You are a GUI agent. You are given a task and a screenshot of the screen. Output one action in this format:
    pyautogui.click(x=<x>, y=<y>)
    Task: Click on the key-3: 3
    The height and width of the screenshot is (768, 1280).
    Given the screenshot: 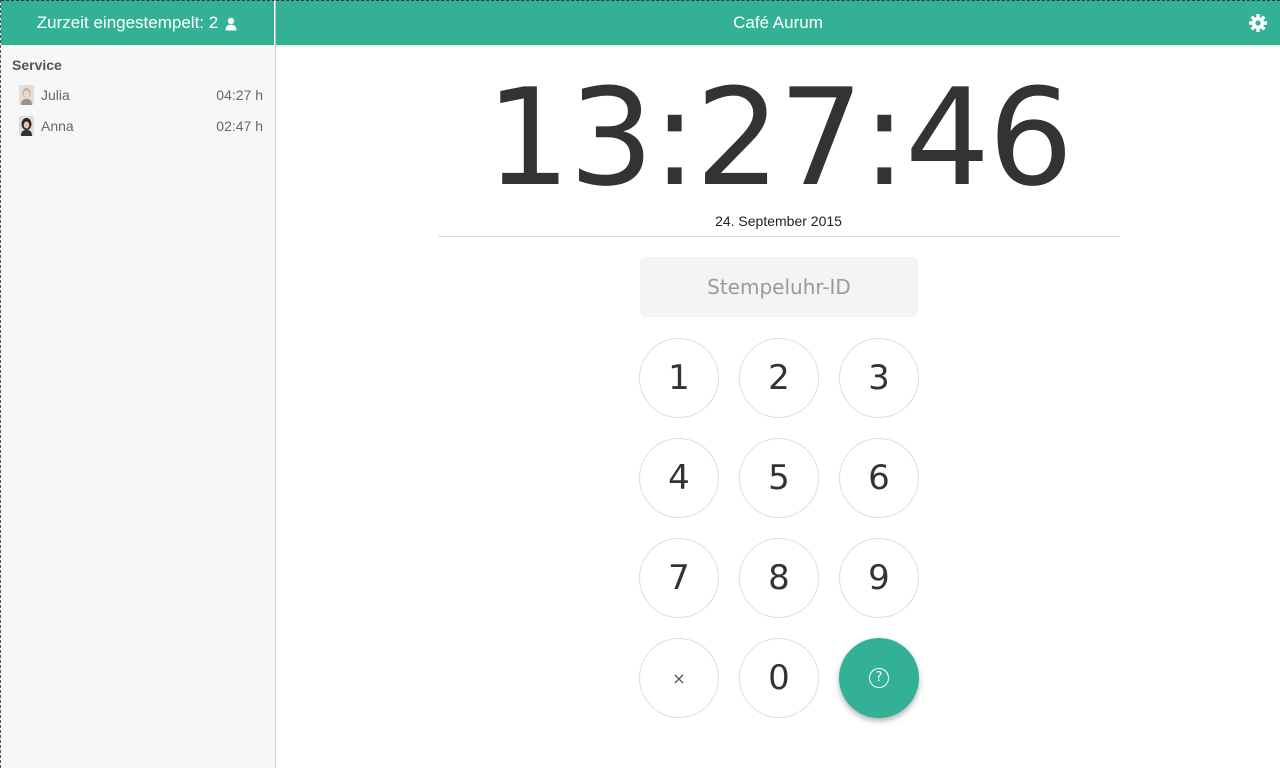 What is the action you would take?
    pyautogui.click(x=879, y=378)
    